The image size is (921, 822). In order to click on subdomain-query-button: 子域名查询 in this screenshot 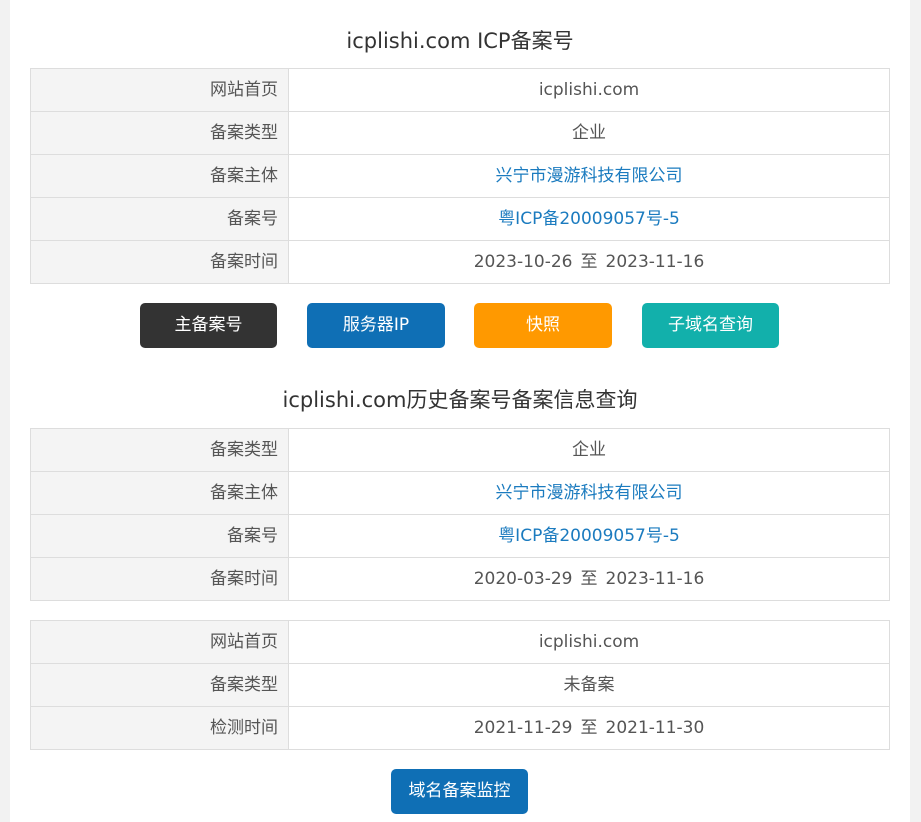, I will do `click(710, 325)`.